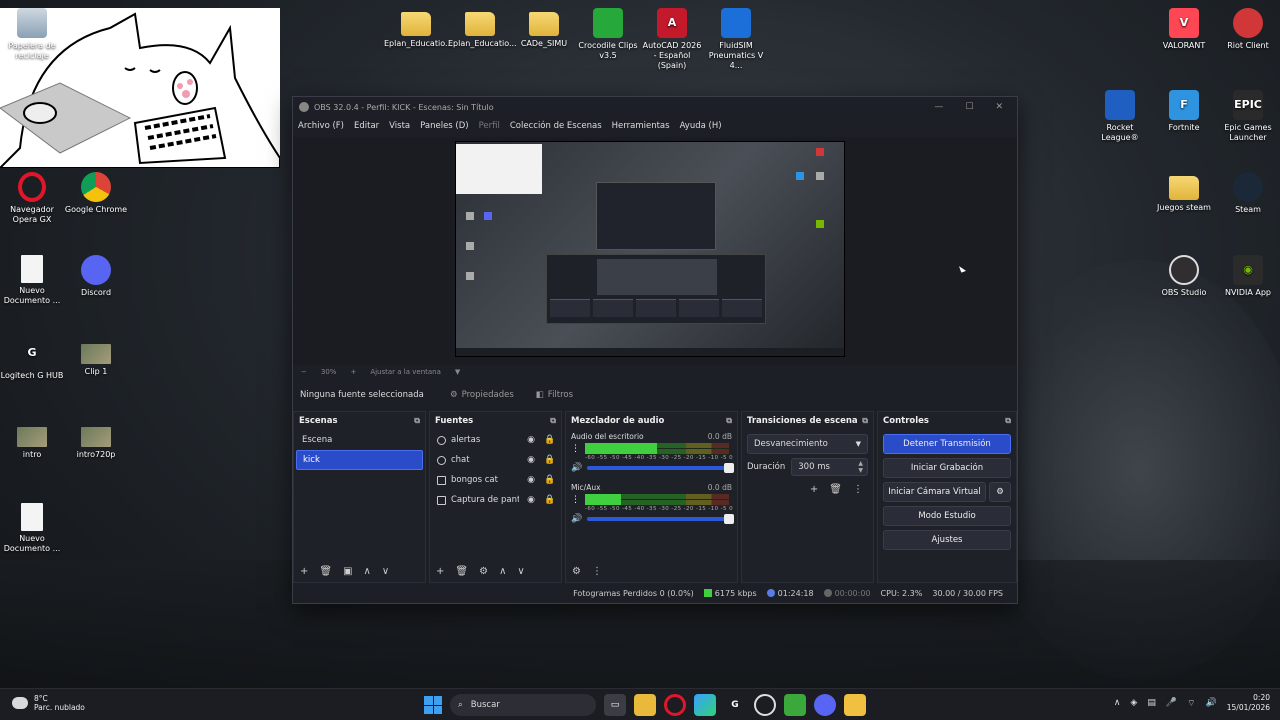  Describe the element at coordinates (444, 126) in the screenshot. I see `menu-paneles: Paneles (D)` at that location.